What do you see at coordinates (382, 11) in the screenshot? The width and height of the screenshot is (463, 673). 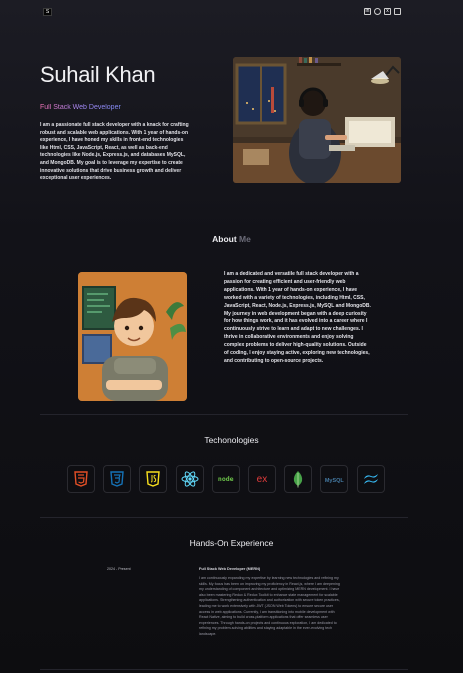 I see `social-links: in x` at bounding box center [382, 11].